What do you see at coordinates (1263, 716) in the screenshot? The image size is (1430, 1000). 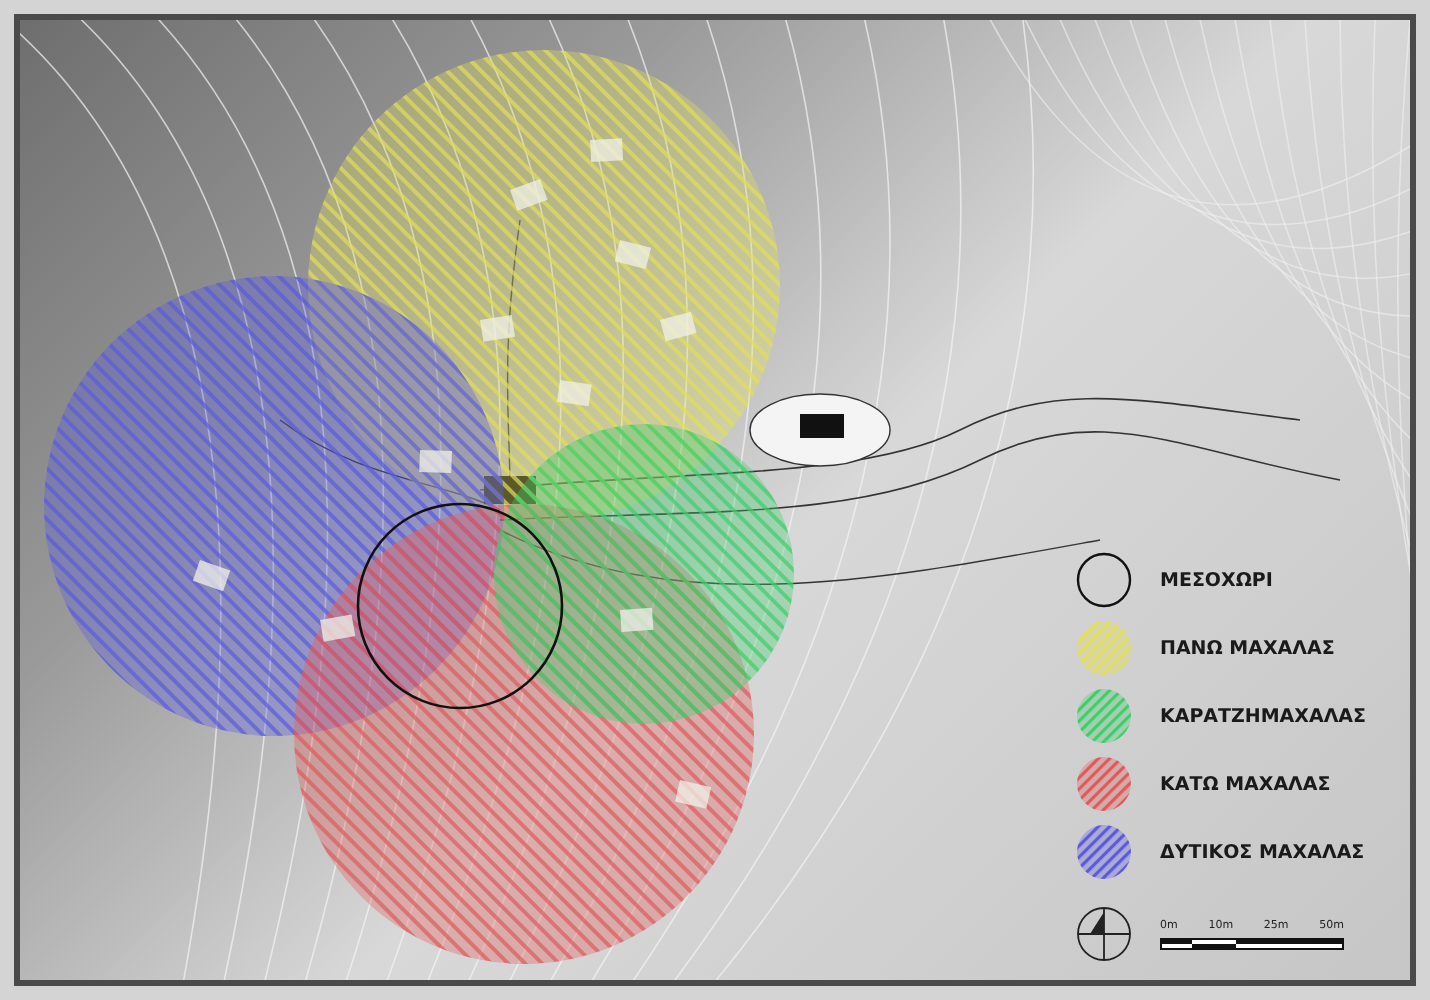 I see `legend-label: ΚΑΡΑΤΖΗΜΑΧΑΛΑΣ` at bounding box center [1263, 716].